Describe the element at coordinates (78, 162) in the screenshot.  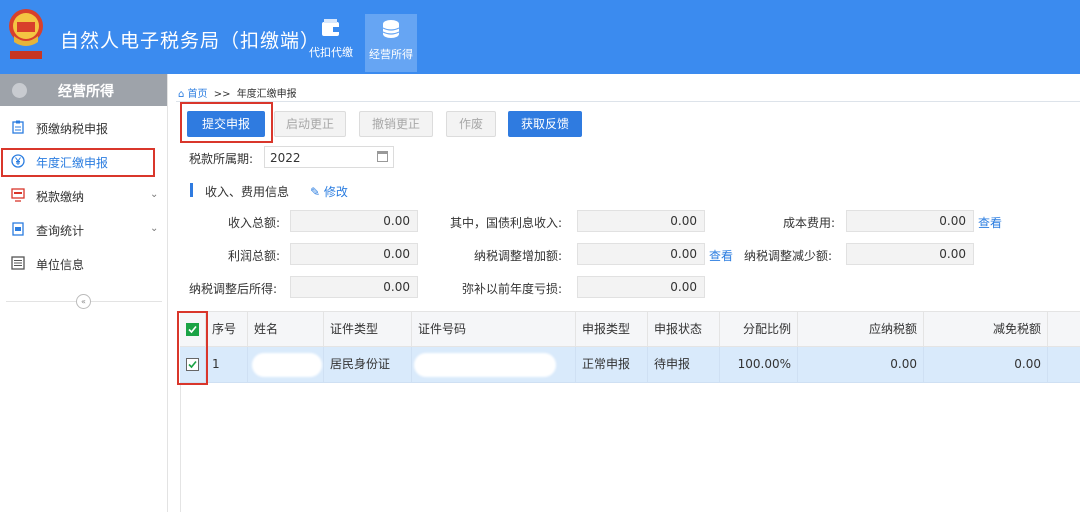
I see `annotation-highlight-sidebar` at that location.